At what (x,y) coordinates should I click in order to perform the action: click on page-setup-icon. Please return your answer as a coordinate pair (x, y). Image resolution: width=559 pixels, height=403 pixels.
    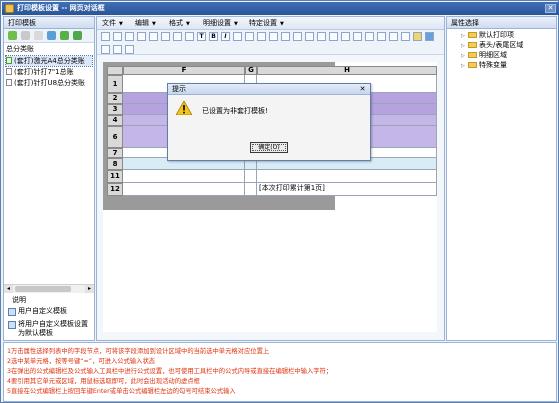
    Looking at the image, I should click on (381, 36).